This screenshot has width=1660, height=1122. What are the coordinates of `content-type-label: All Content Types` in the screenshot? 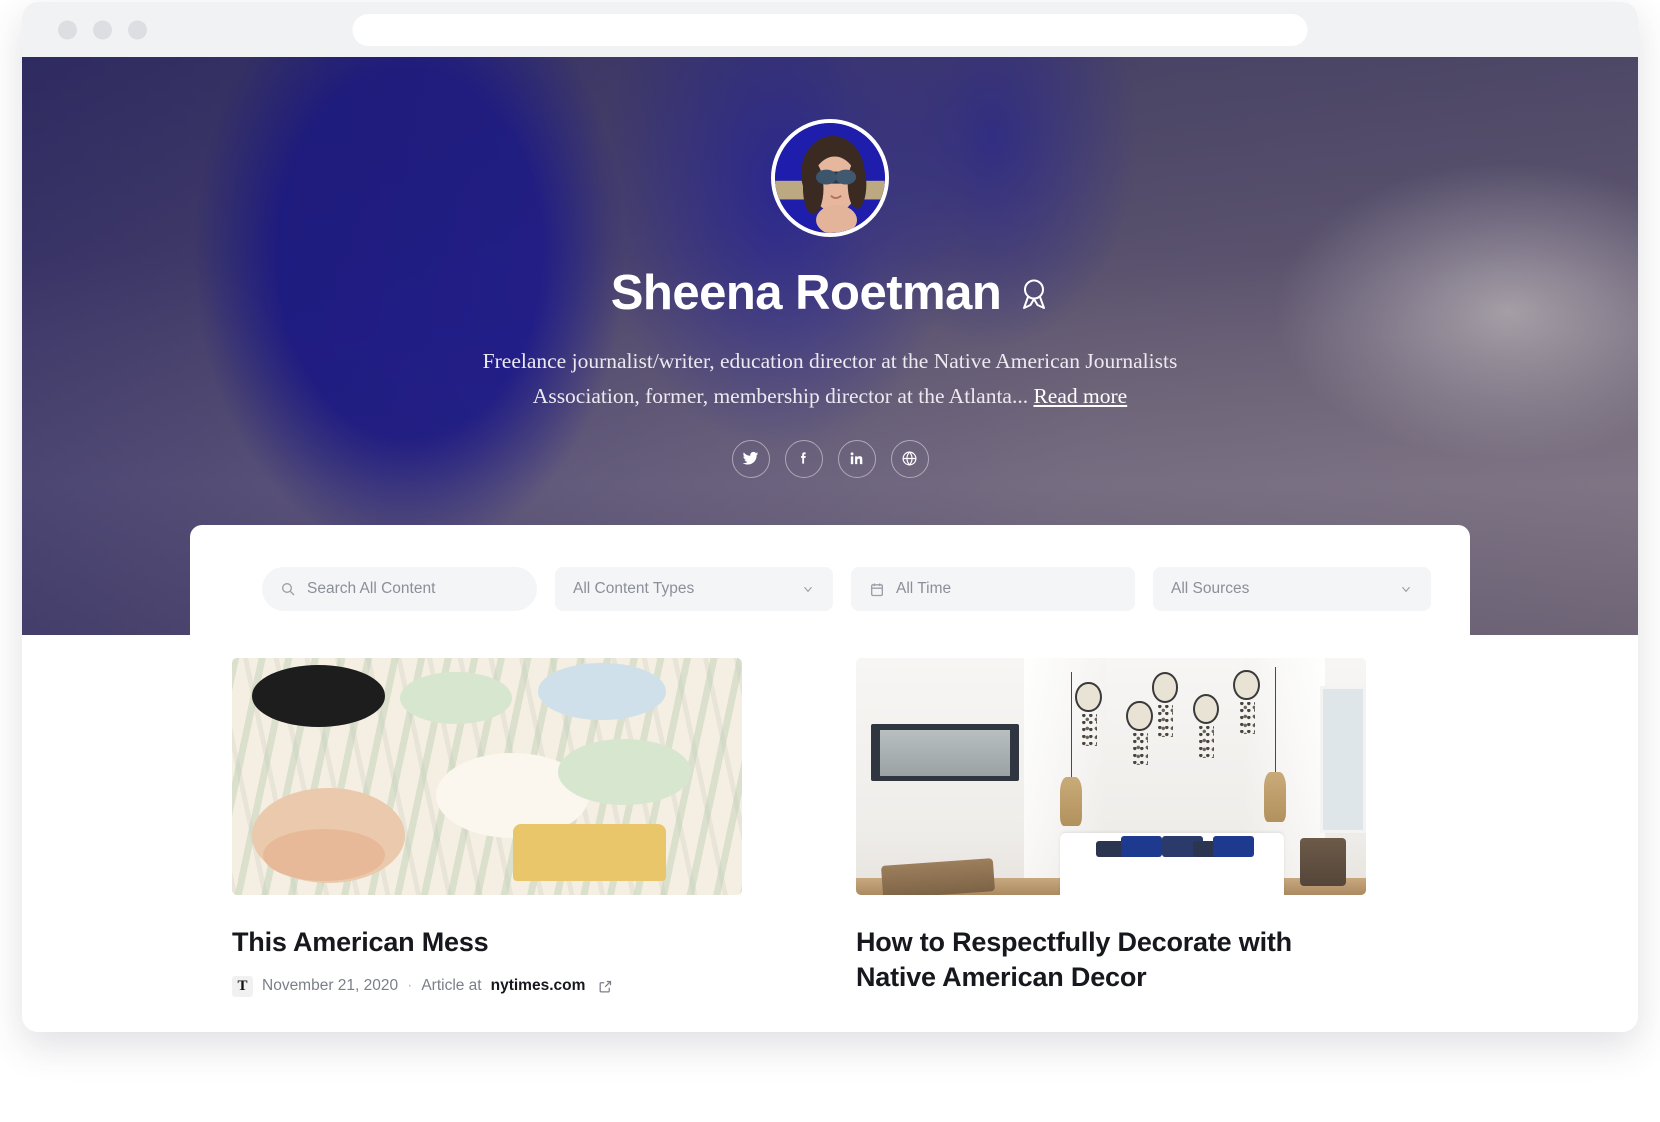 It's located at (634, 588).